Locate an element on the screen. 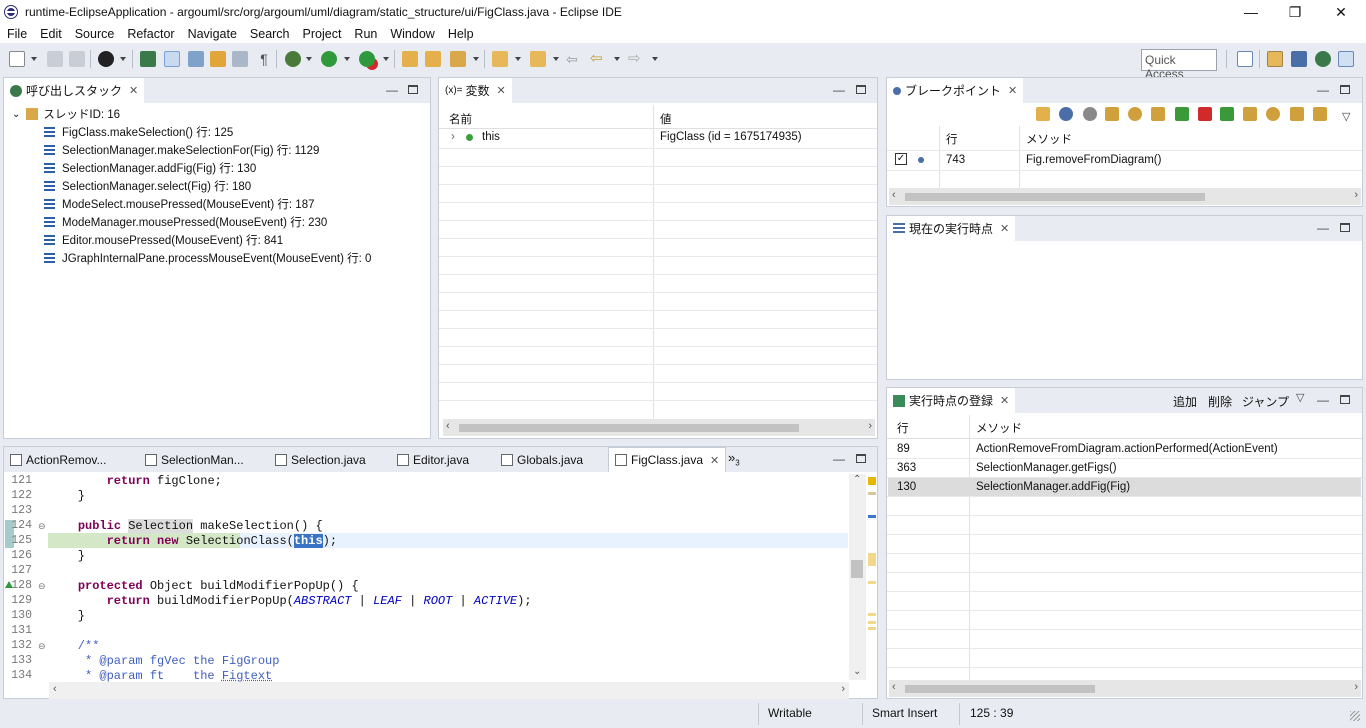 The image size is (1366, 728). profile-icon is located at coordinates (106, 59).